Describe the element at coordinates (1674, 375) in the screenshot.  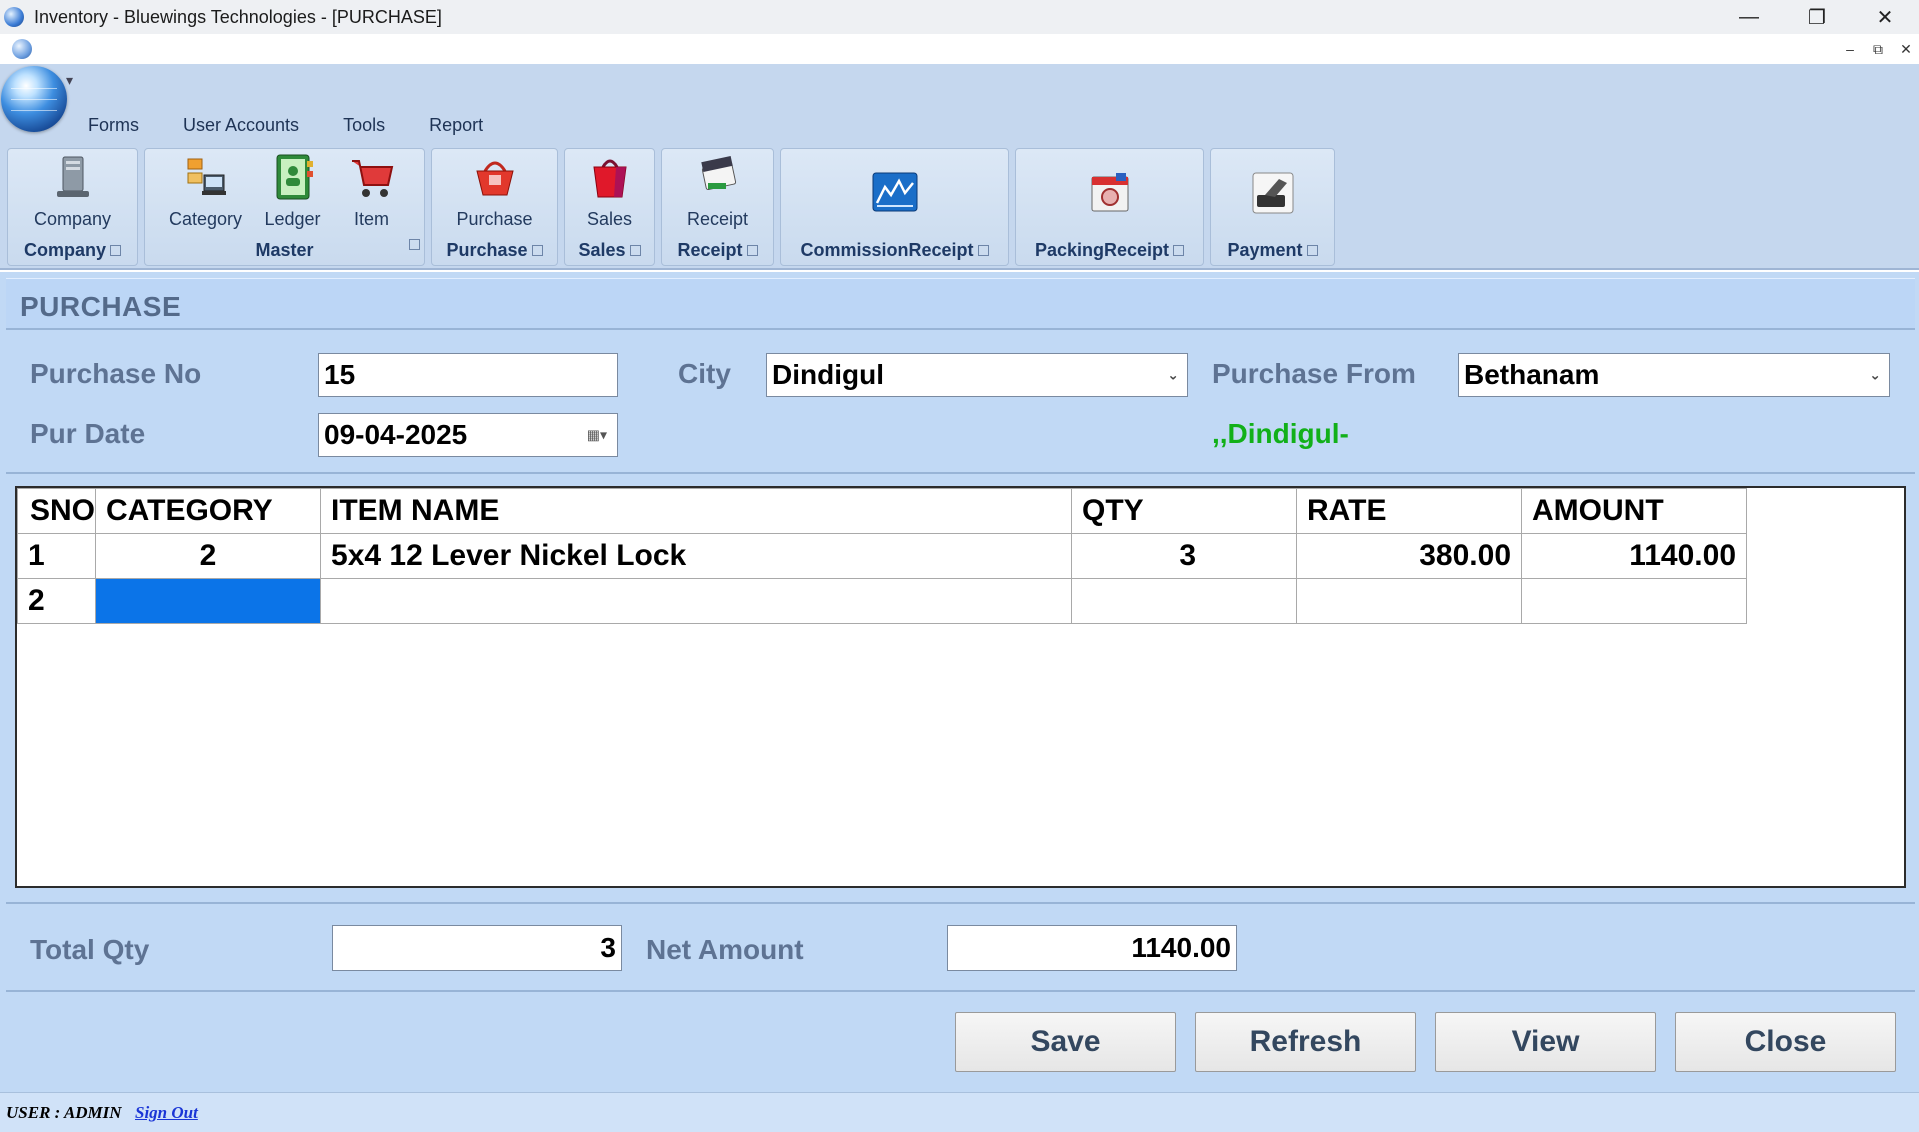
I see `purchase-from-select: Bethanam ⌄` at that location.